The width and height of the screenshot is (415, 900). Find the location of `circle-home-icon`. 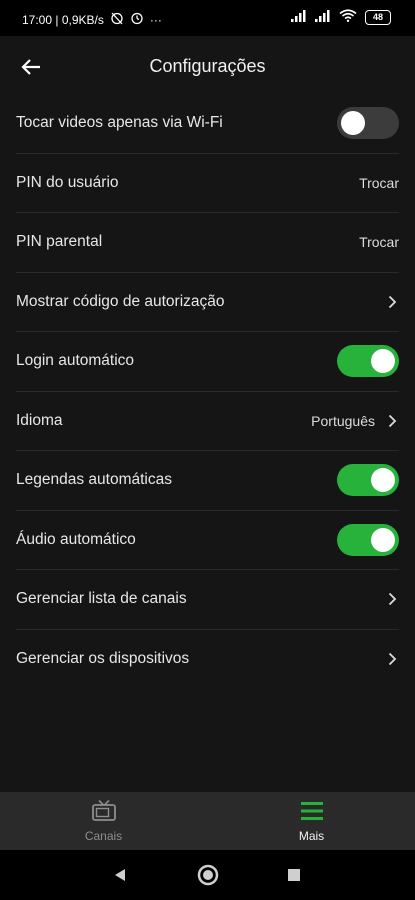

circle-home-icon is located at coordinates (208, 875).